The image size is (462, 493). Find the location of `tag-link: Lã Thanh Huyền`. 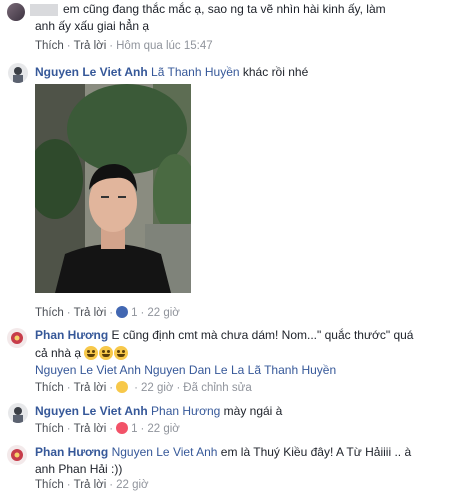

tag-link: Lã Thanh Huyền is located at coordinates (292, 370).